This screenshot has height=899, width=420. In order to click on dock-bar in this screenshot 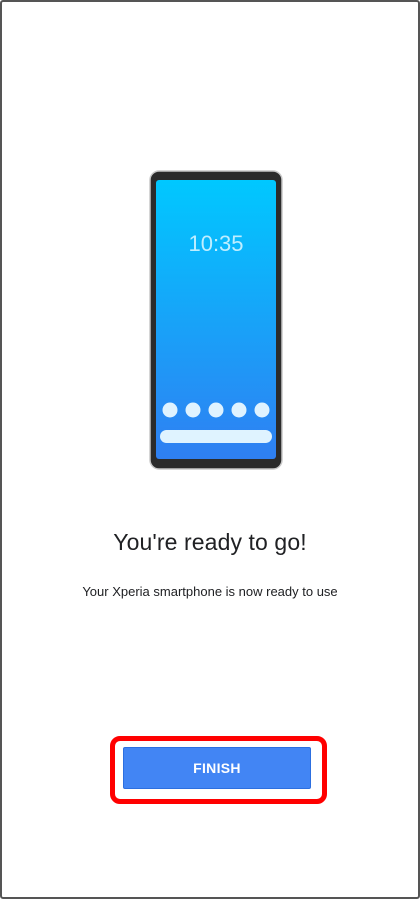, I will do `click(216, 436)`.